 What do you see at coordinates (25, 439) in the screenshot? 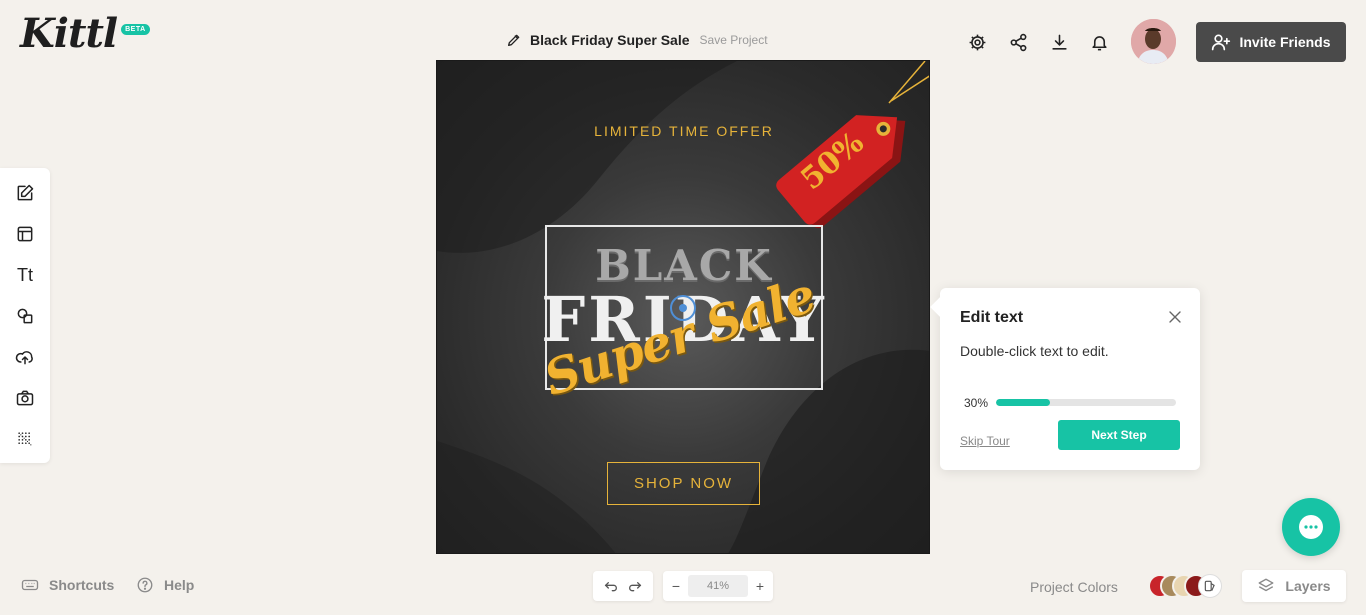
I see `texture-icon` at bounding box center [25, 439].